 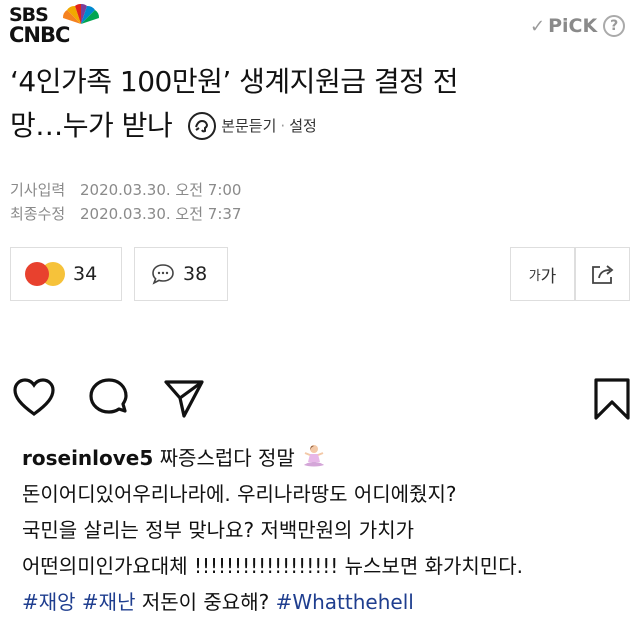 I want to click on hashtag-calamity: #재난, so click(x=109, y=602).